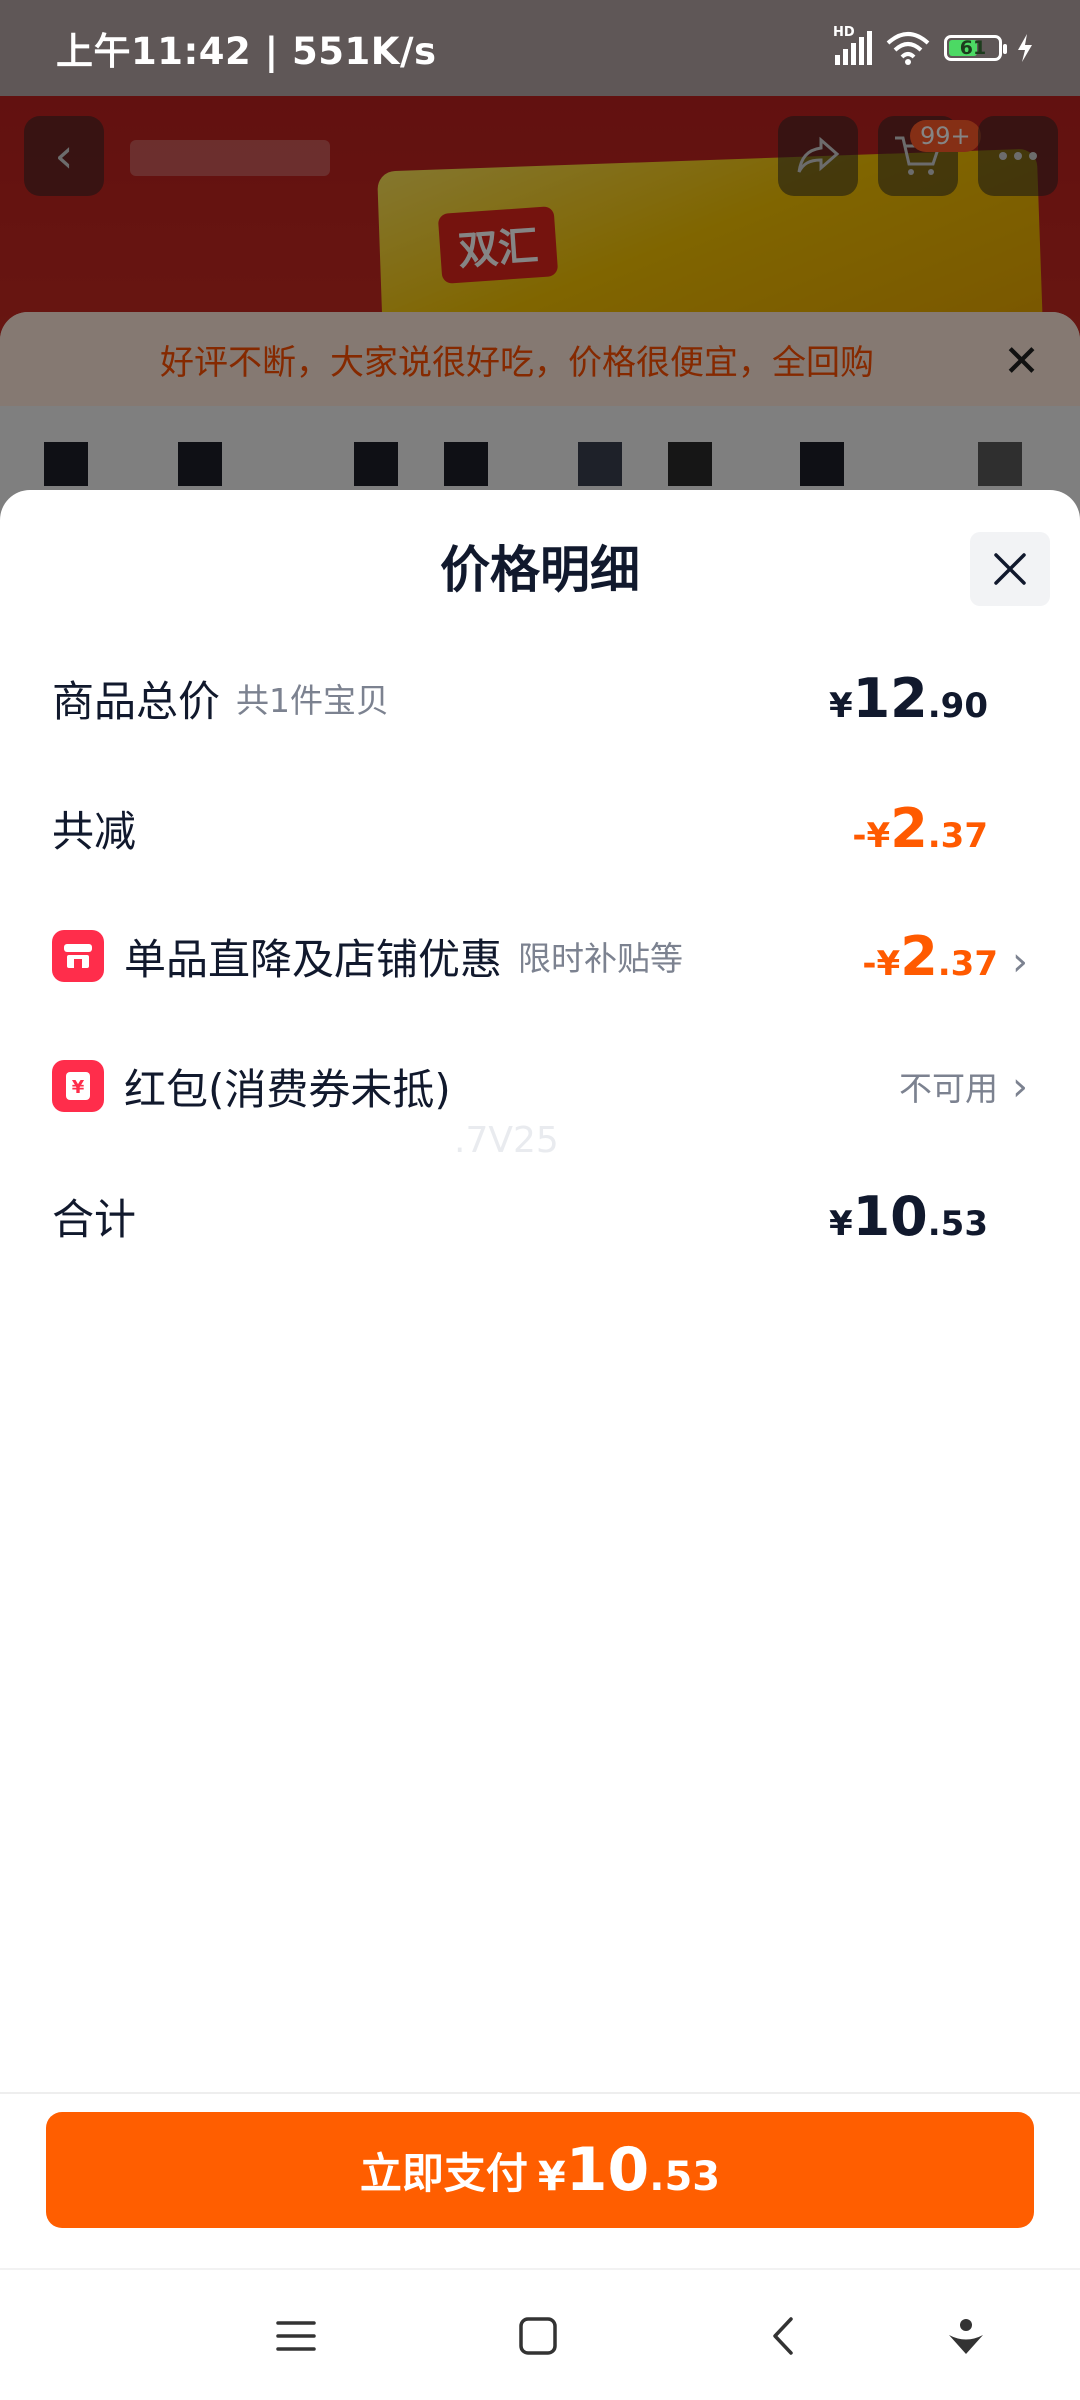 The height and width of the screenshot is (2400, 1080). What do you see at coordinates (957, 705) in the screenshot?
I see `price-decimal: .90` at bounding box center [957, 705].